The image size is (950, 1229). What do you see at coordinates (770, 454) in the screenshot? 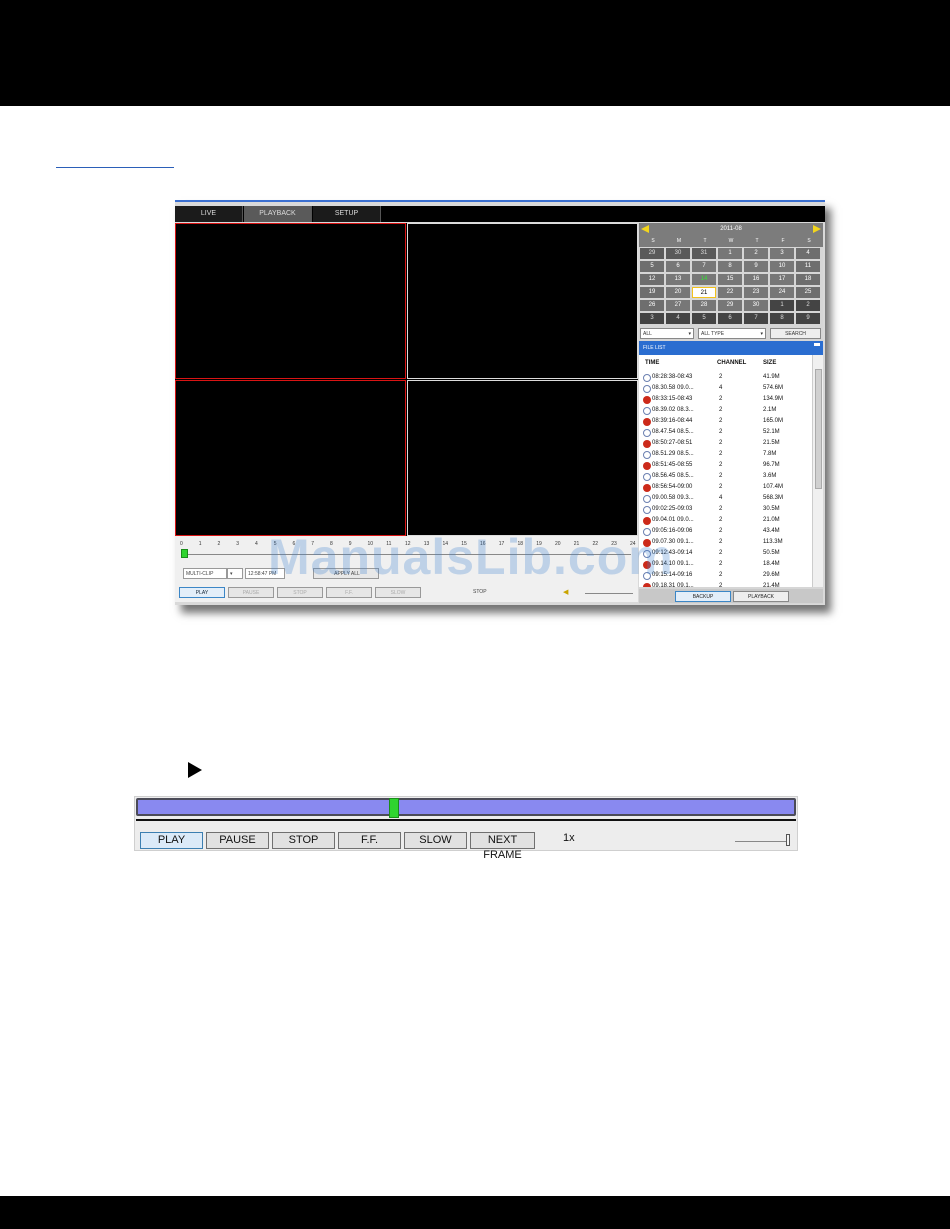
I see `file-size: 7.8M` at bounding box center [770, 454].